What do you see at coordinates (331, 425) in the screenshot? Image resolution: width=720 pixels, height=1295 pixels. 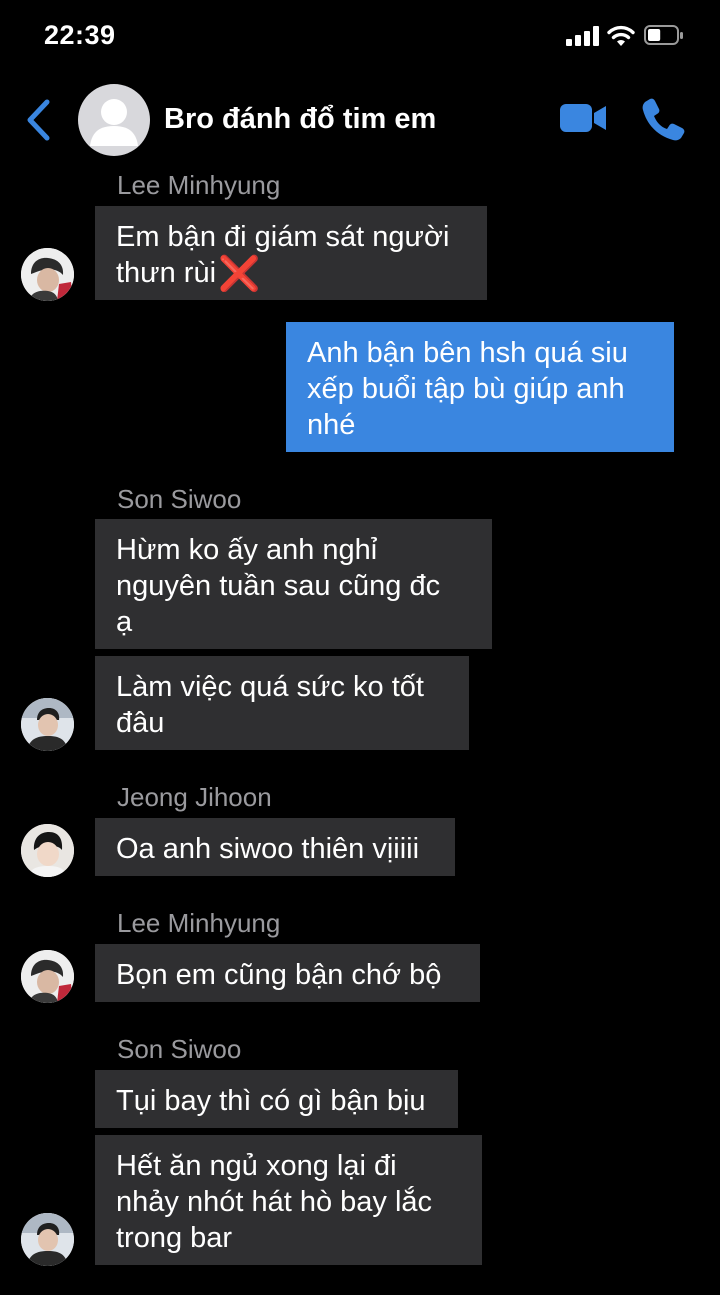 I see `message-line: nhé` at bounding box center [331, 425].